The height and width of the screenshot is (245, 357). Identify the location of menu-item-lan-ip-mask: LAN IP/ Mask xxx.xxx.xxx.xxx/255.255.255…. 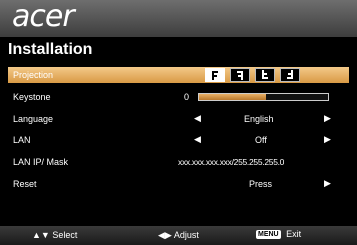
(178, 162).